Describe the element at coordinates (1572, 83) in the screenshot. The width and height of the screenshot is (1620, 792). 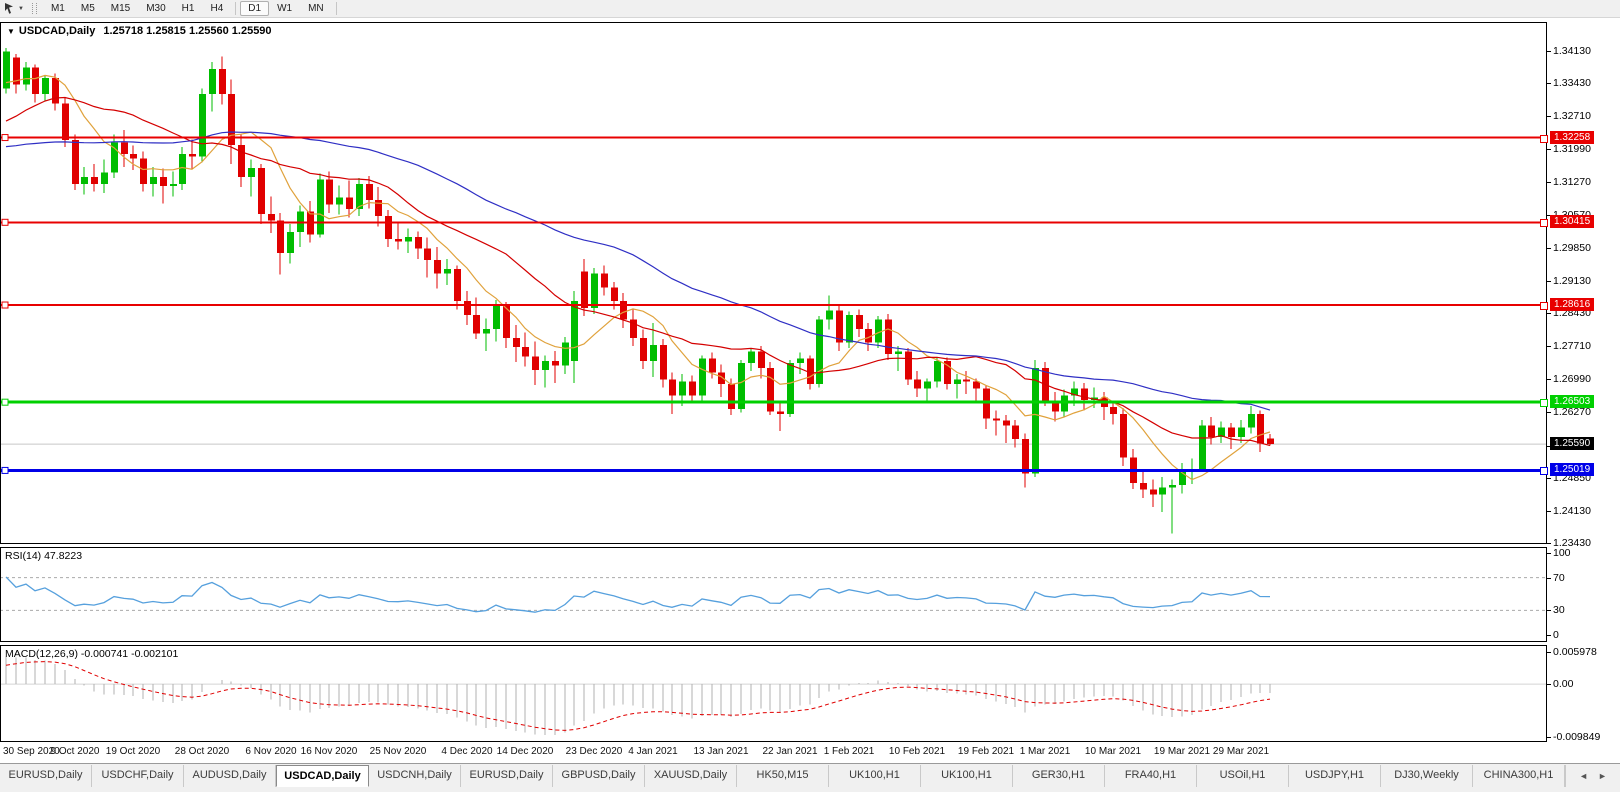
I see `price-tick-label: 1.33430` at that location.